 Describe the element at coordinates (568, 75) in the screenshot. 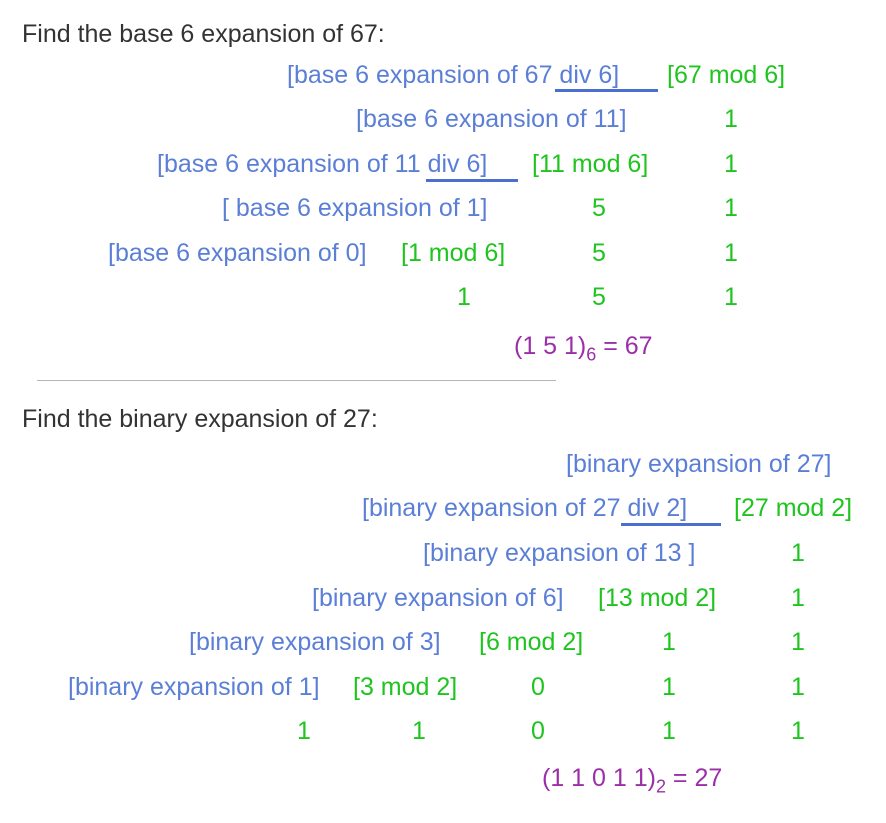

I see `div-term: 67 div 6` at that location.